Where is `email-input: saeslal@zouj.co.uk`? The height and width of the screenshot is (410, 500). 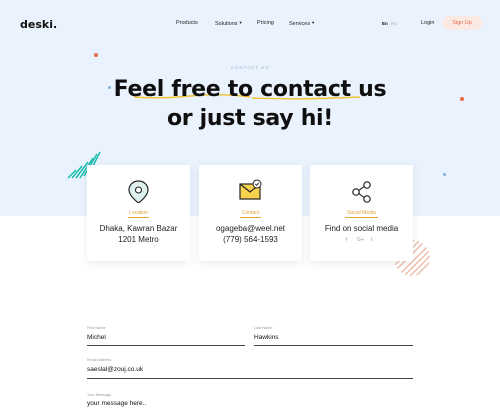
email-input: saeslal@zouj.co.uk is located at coordinates (115, 369).